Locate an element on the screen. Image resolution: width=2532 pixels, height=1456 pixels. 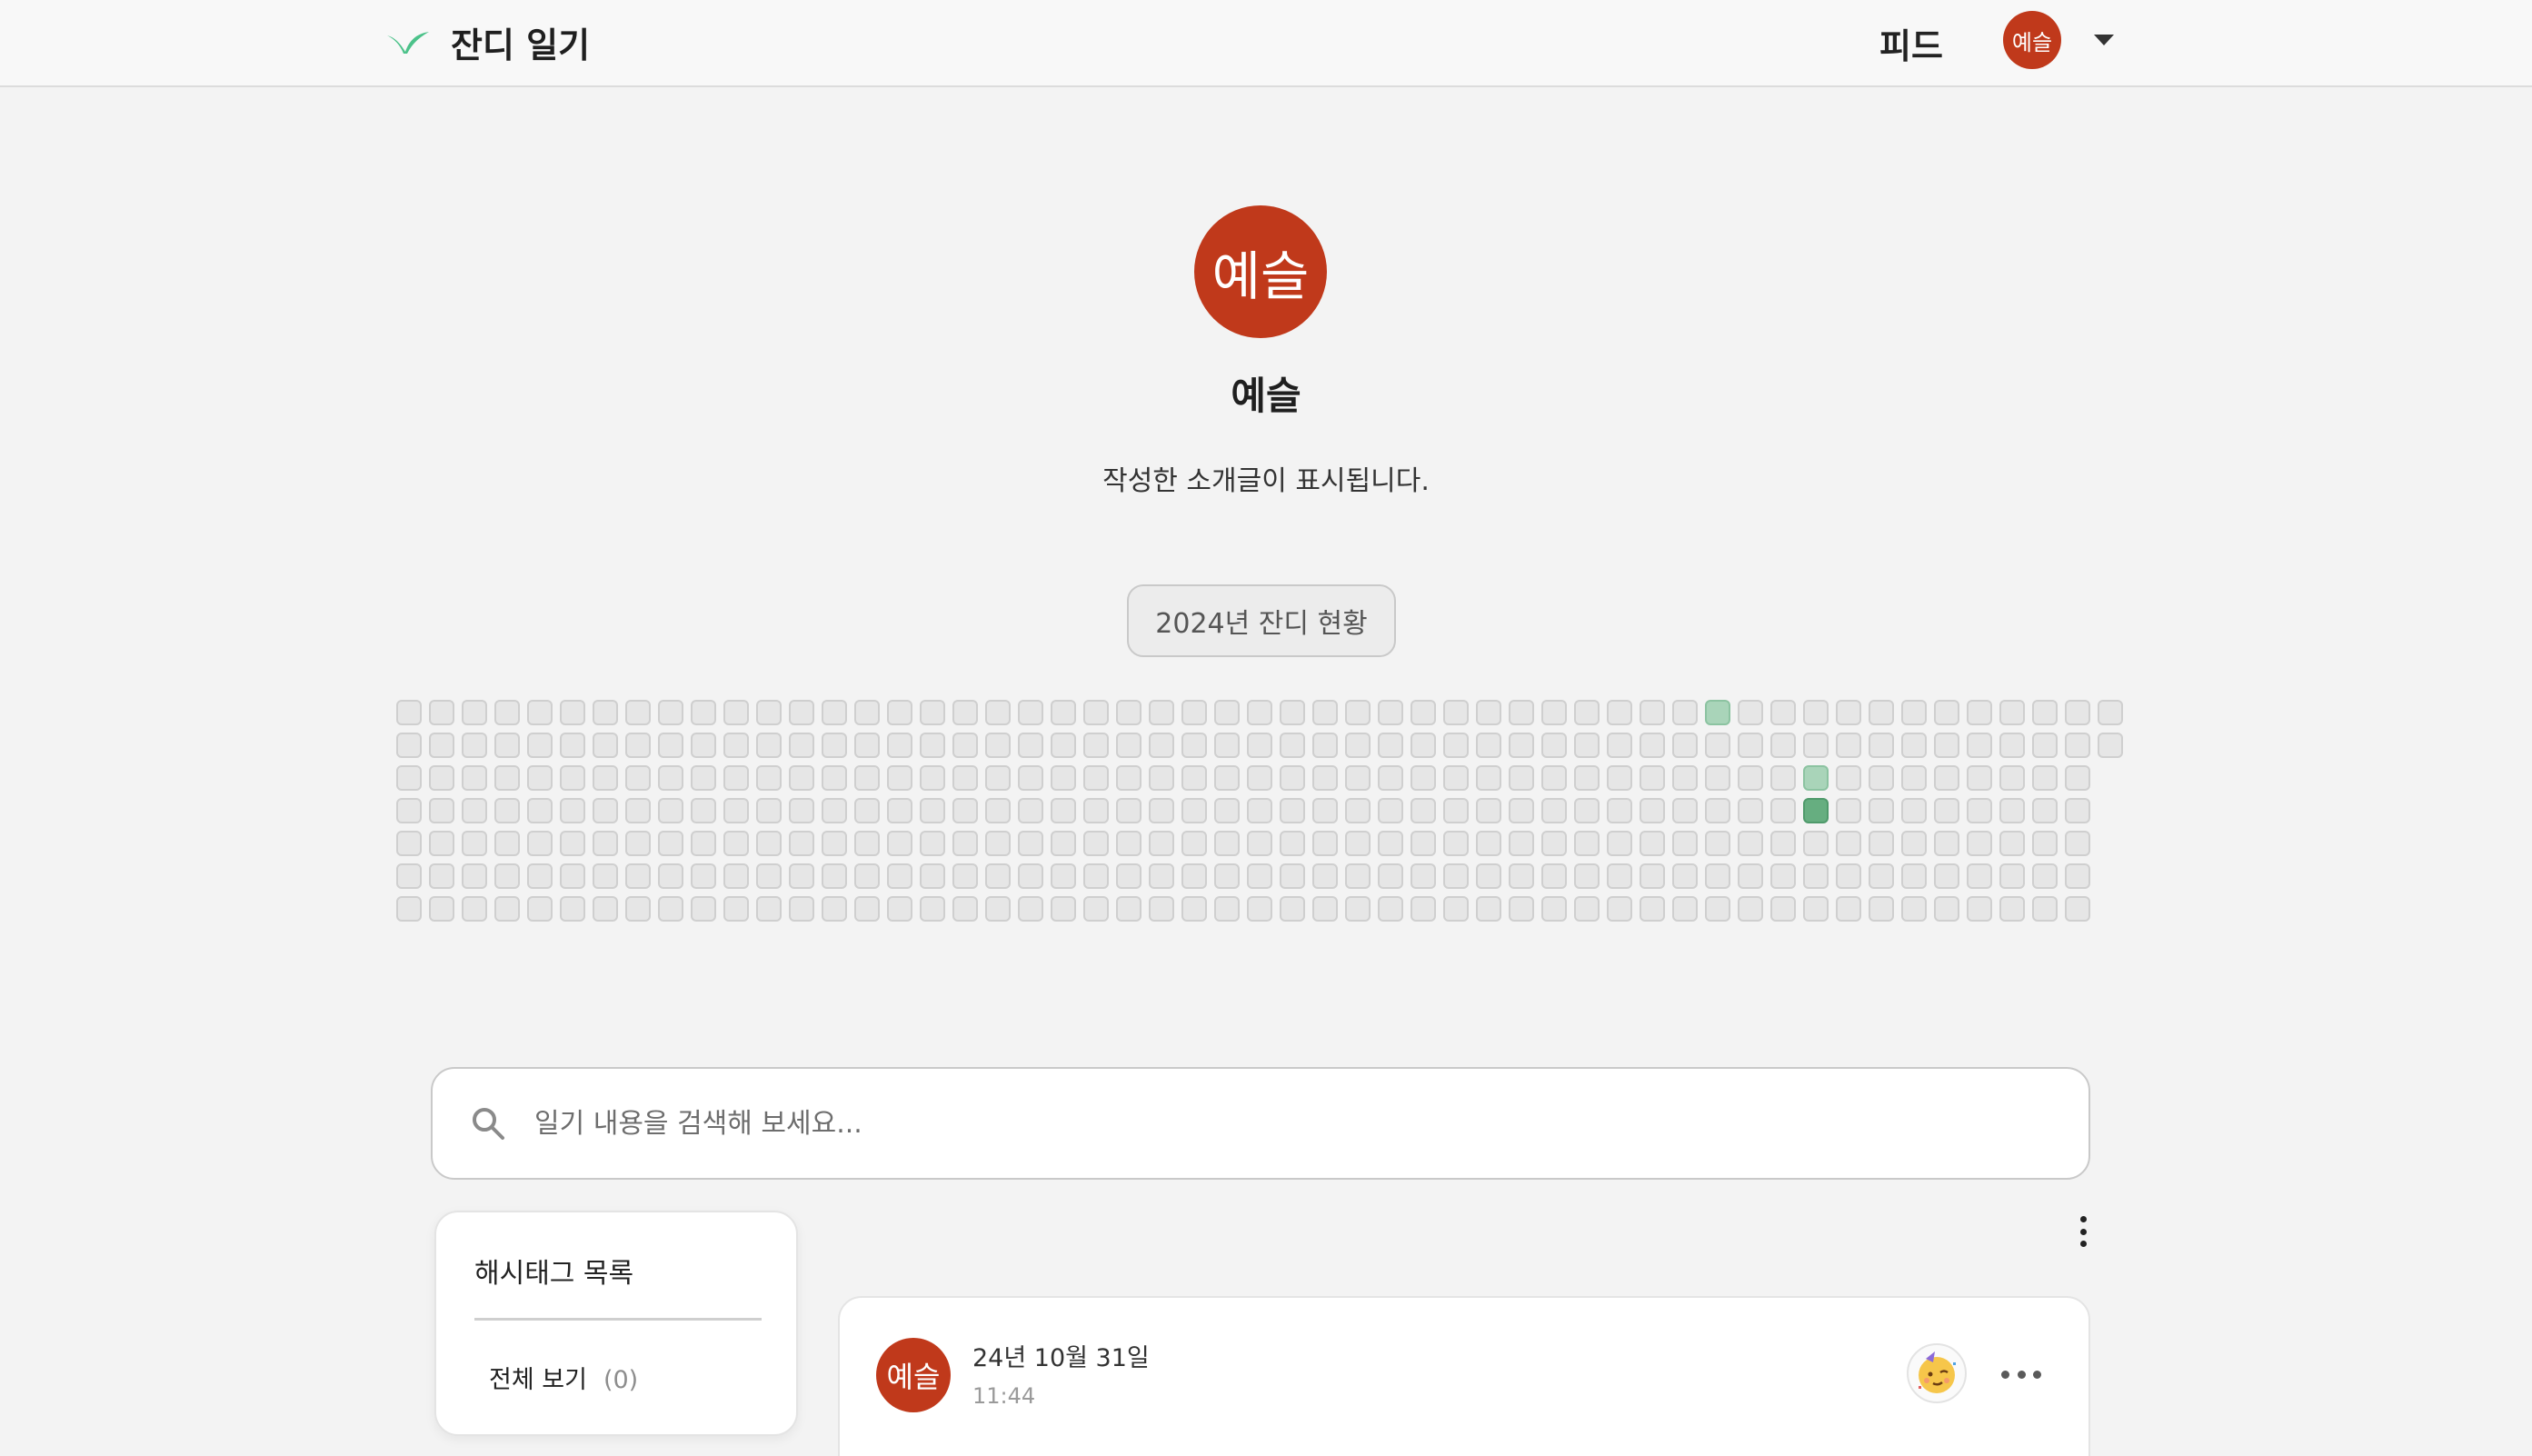
app-logo: 잔디 일기 is located at coordinates (487, 41).